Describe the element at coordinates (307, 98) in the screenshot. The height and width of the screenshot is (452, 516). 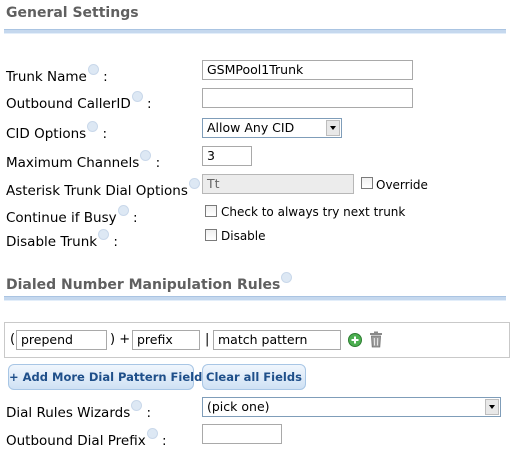
I see `outbound-callerid-input` at that location.